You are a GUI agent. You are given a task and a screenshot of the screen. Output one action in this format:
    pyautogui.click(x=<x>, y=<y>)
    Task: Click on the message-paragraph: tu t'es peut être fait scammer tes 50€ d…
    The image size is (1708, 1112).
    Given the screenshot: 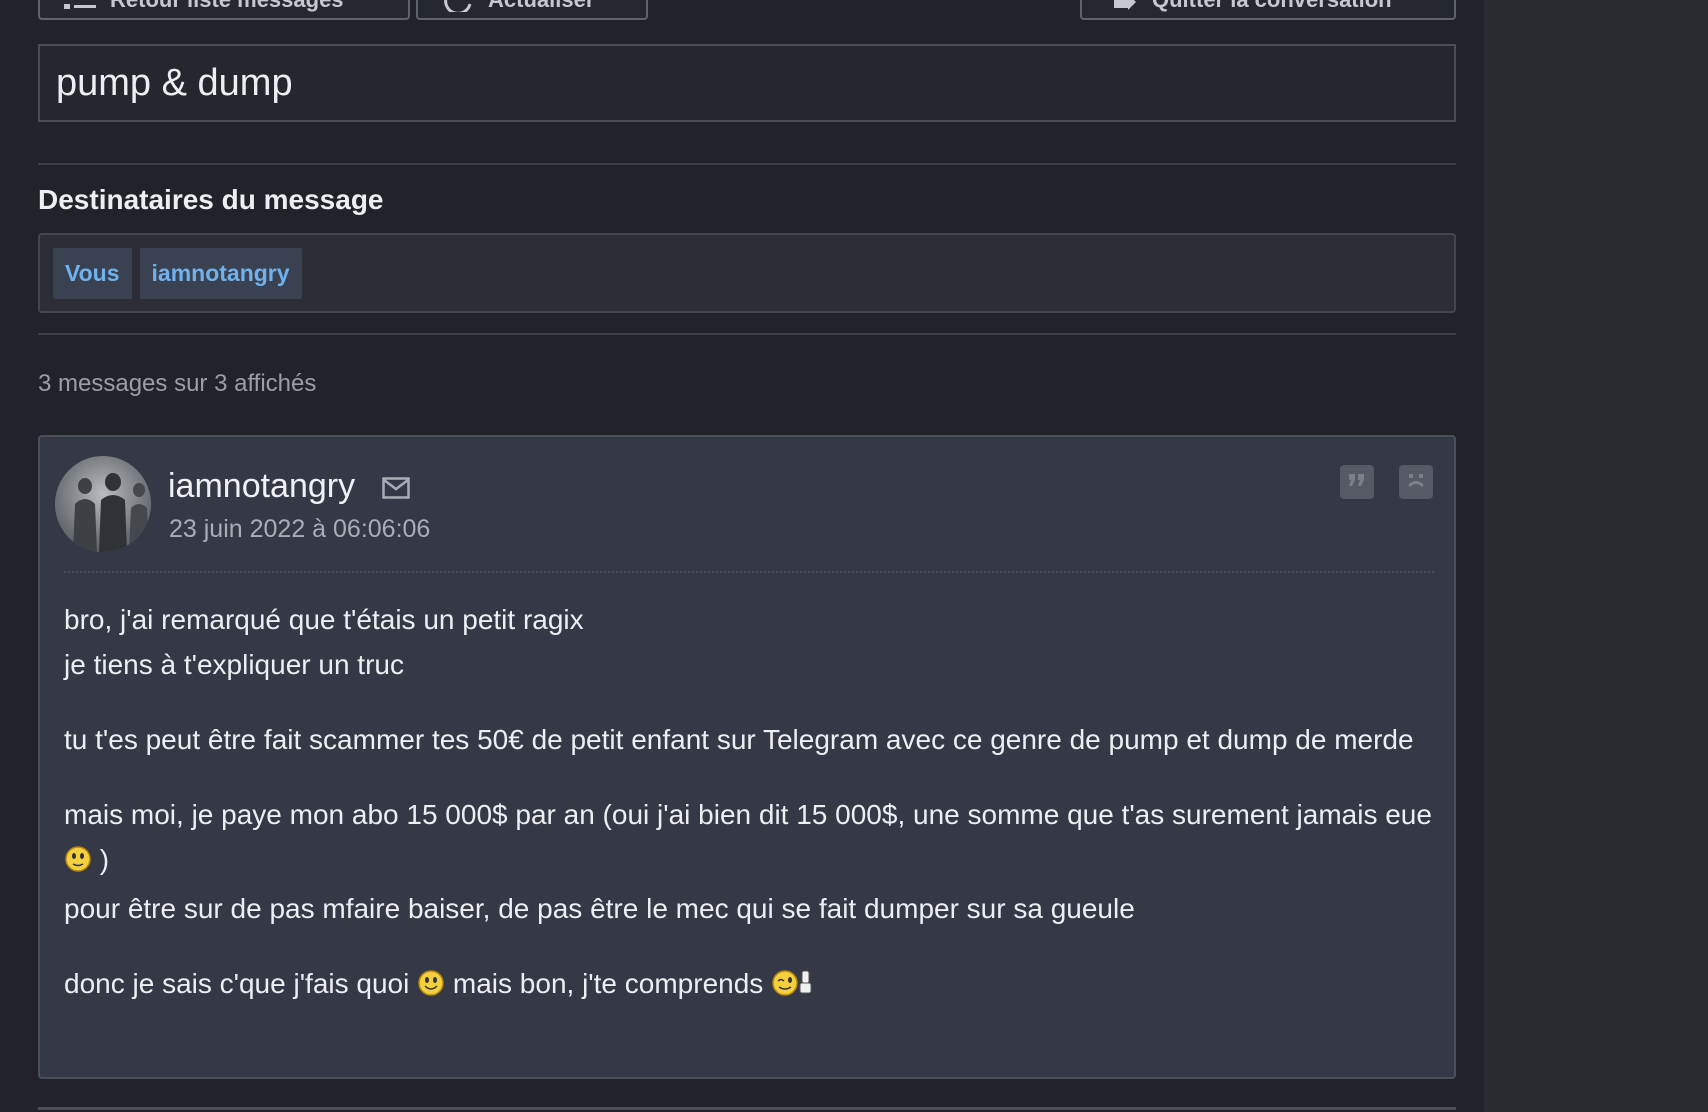 What is the action you would take?
    pyautogui.click(x=749, y=739)
    